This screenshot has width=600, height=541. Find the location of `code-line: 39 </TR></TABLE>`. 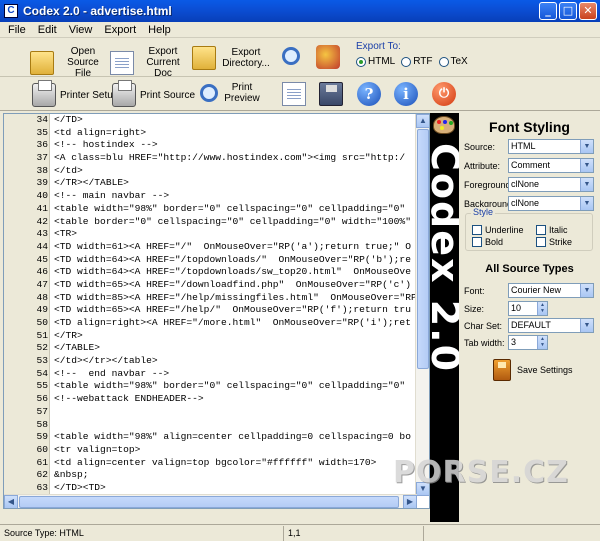

code-line: 39 </TR></TABLE> is located at coordinates (210, 183).